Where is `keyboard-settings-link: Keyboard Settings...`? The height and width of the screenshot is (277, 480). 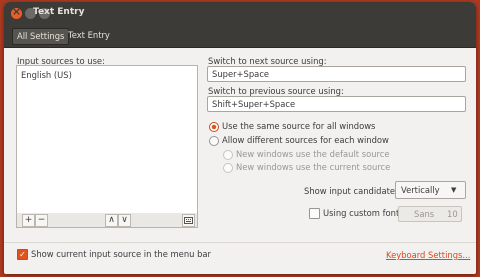 keyboard-settings-link: Keyboard Settings... is located at coordinates (428, 255).